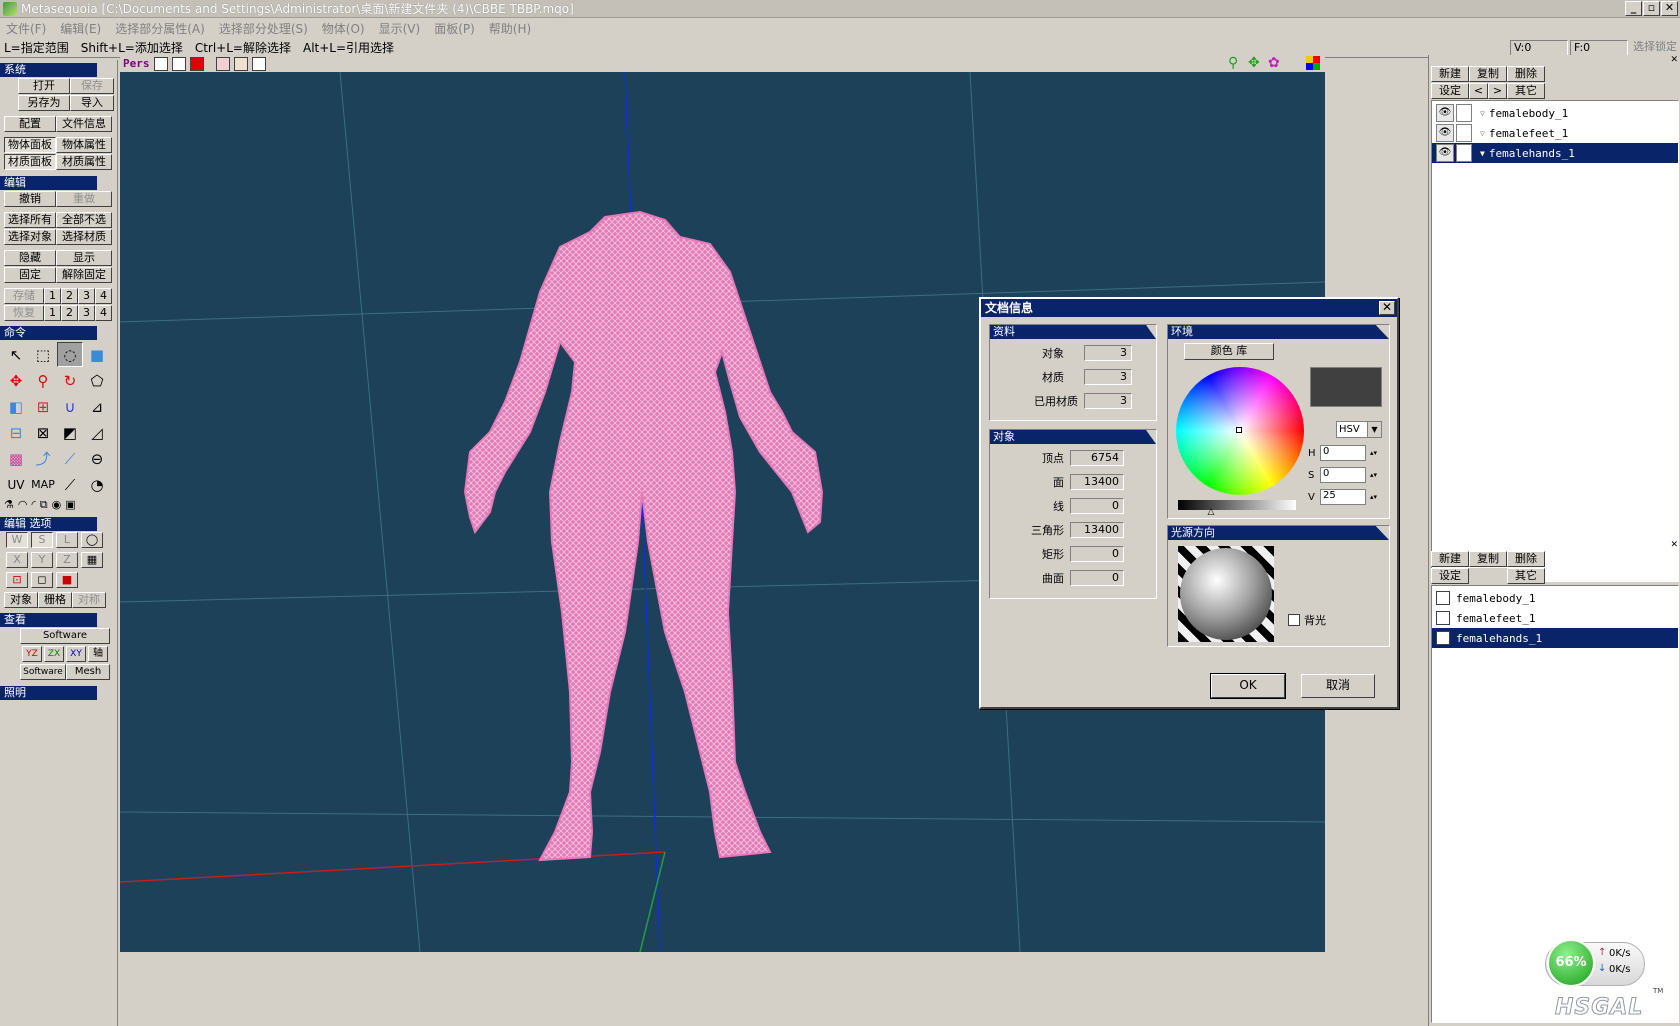  Describe the element at coordinates (24, 313) in the screenshot. I see `restore-button: 恢复` at that location.